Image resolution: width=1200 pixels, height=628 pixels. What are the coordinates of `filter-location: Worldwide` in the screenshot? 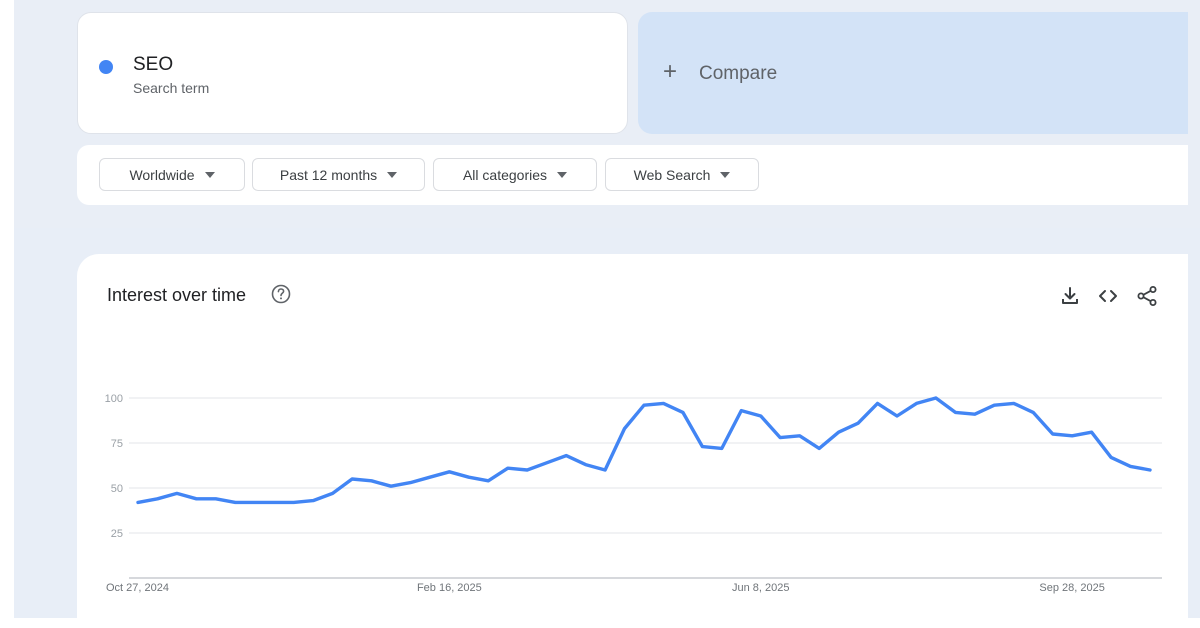 It's located at (172, 174).